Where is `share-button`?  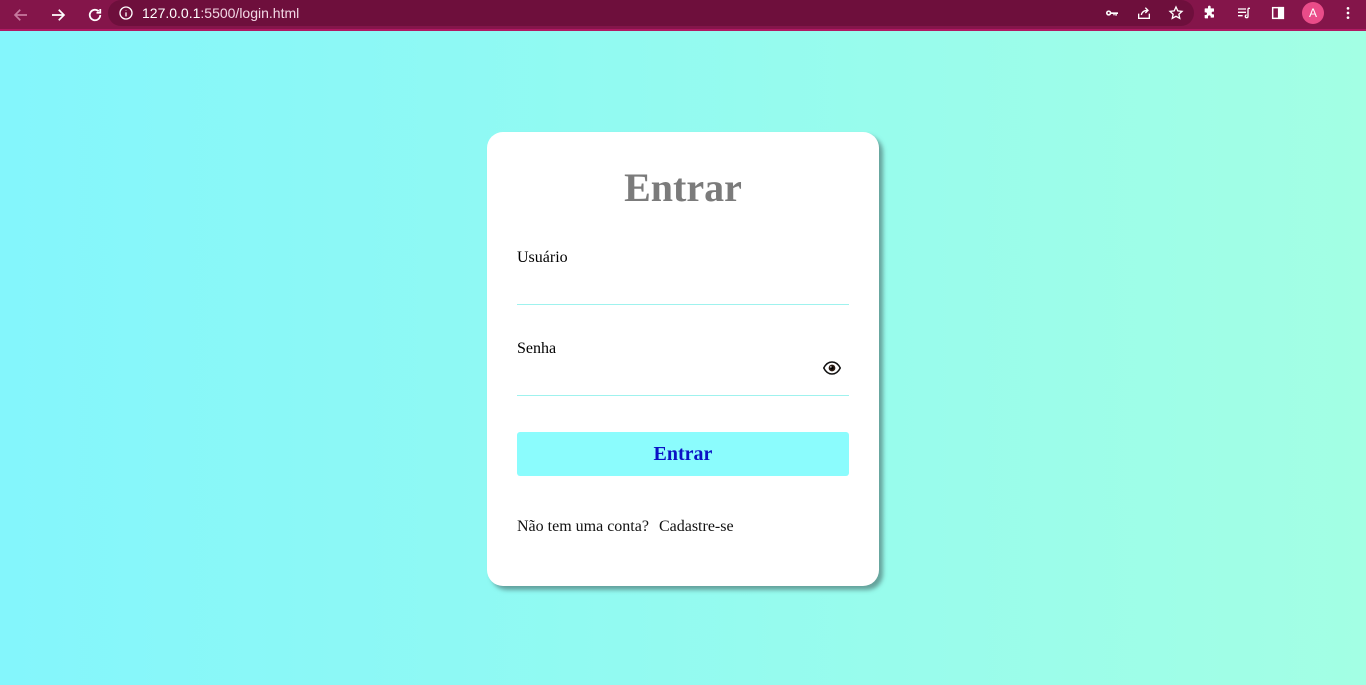 share-button is located at coordinates (1144, 13).